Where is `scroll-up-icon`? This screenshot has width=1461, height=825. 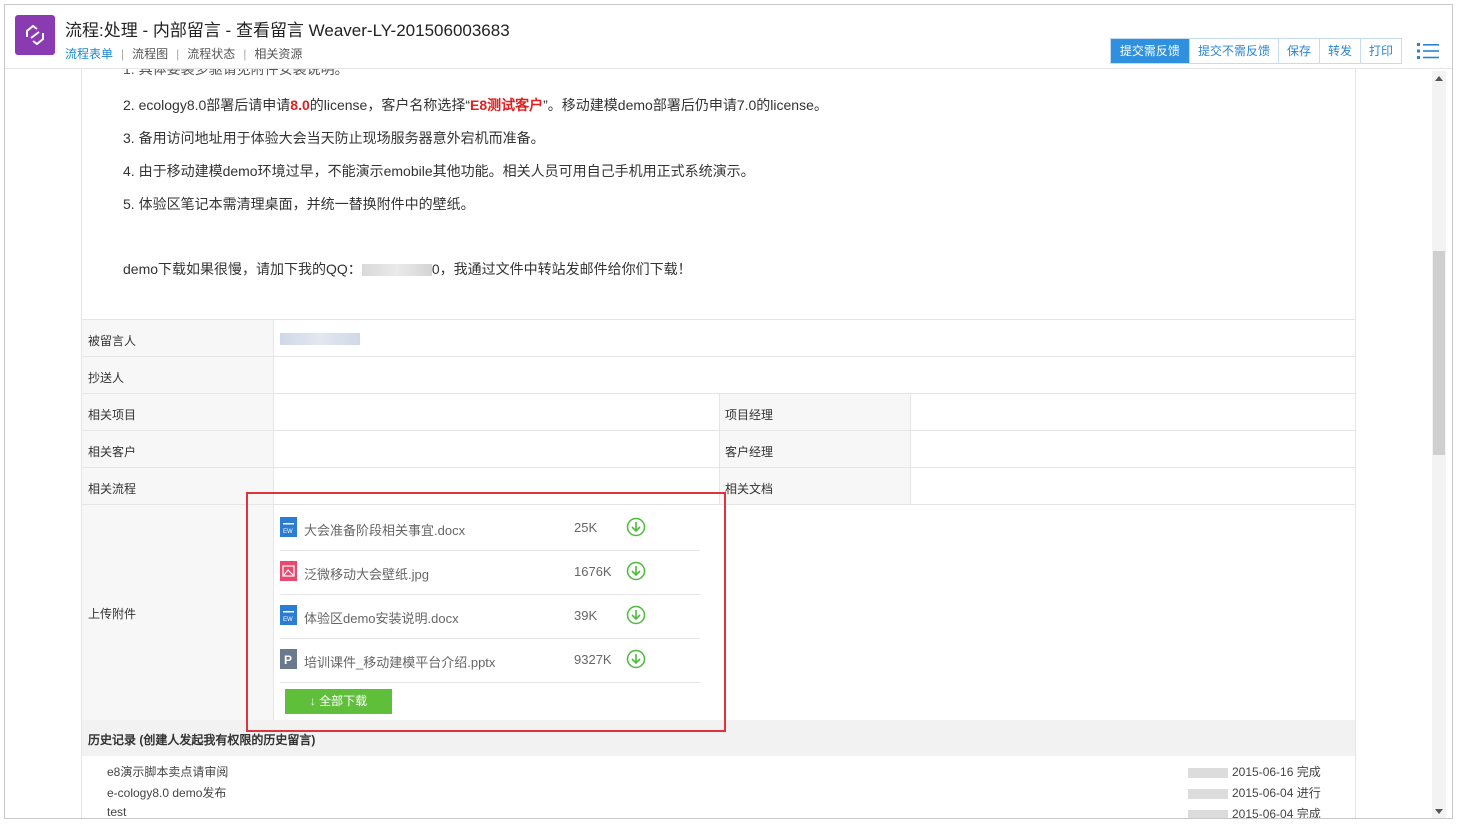
scroll-up-icon is located at coordinates (1439, 78).